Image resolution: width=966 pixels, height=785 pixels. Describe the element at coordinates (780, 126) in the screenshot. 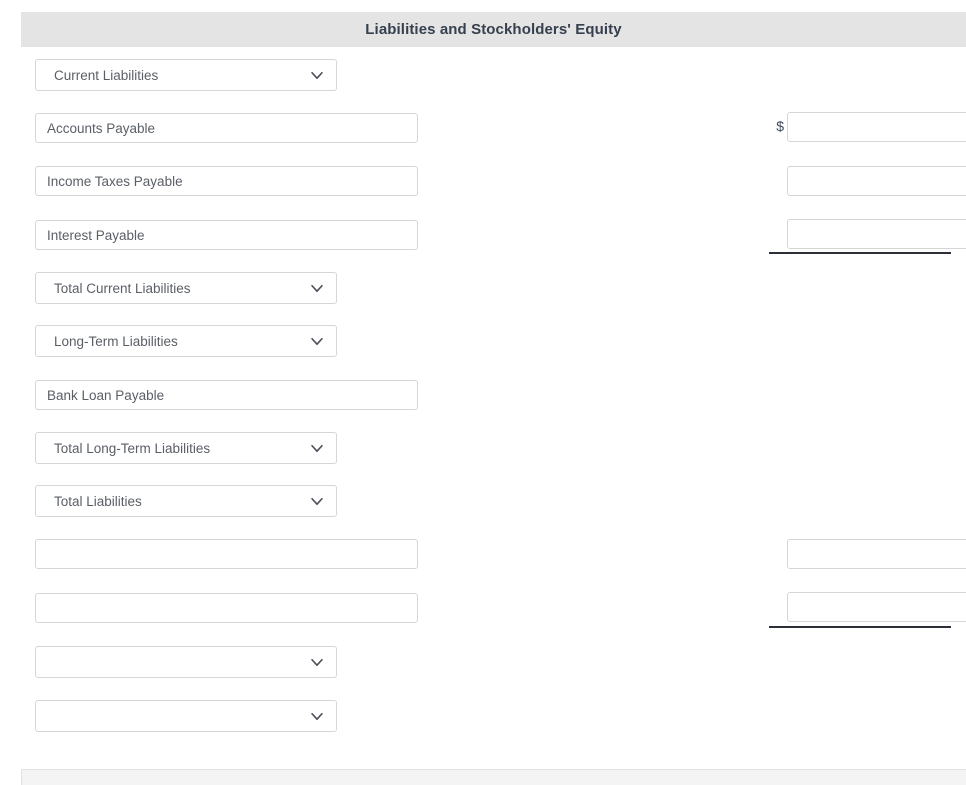

I see `currency-symbol: $` at that location.